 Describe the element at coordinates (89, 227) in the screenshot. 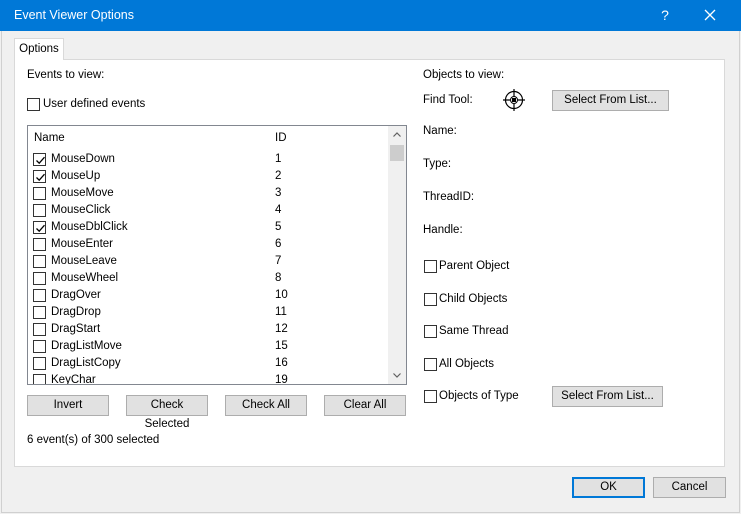

I see `event-name: MouseDblClick` at that location.